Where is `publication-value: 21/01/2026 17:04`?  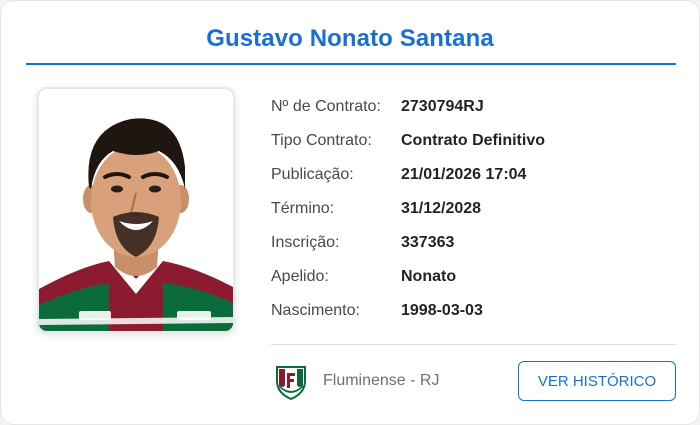
publication-value: 21/01/2026 17:04 is located at coordinates (464, 174).